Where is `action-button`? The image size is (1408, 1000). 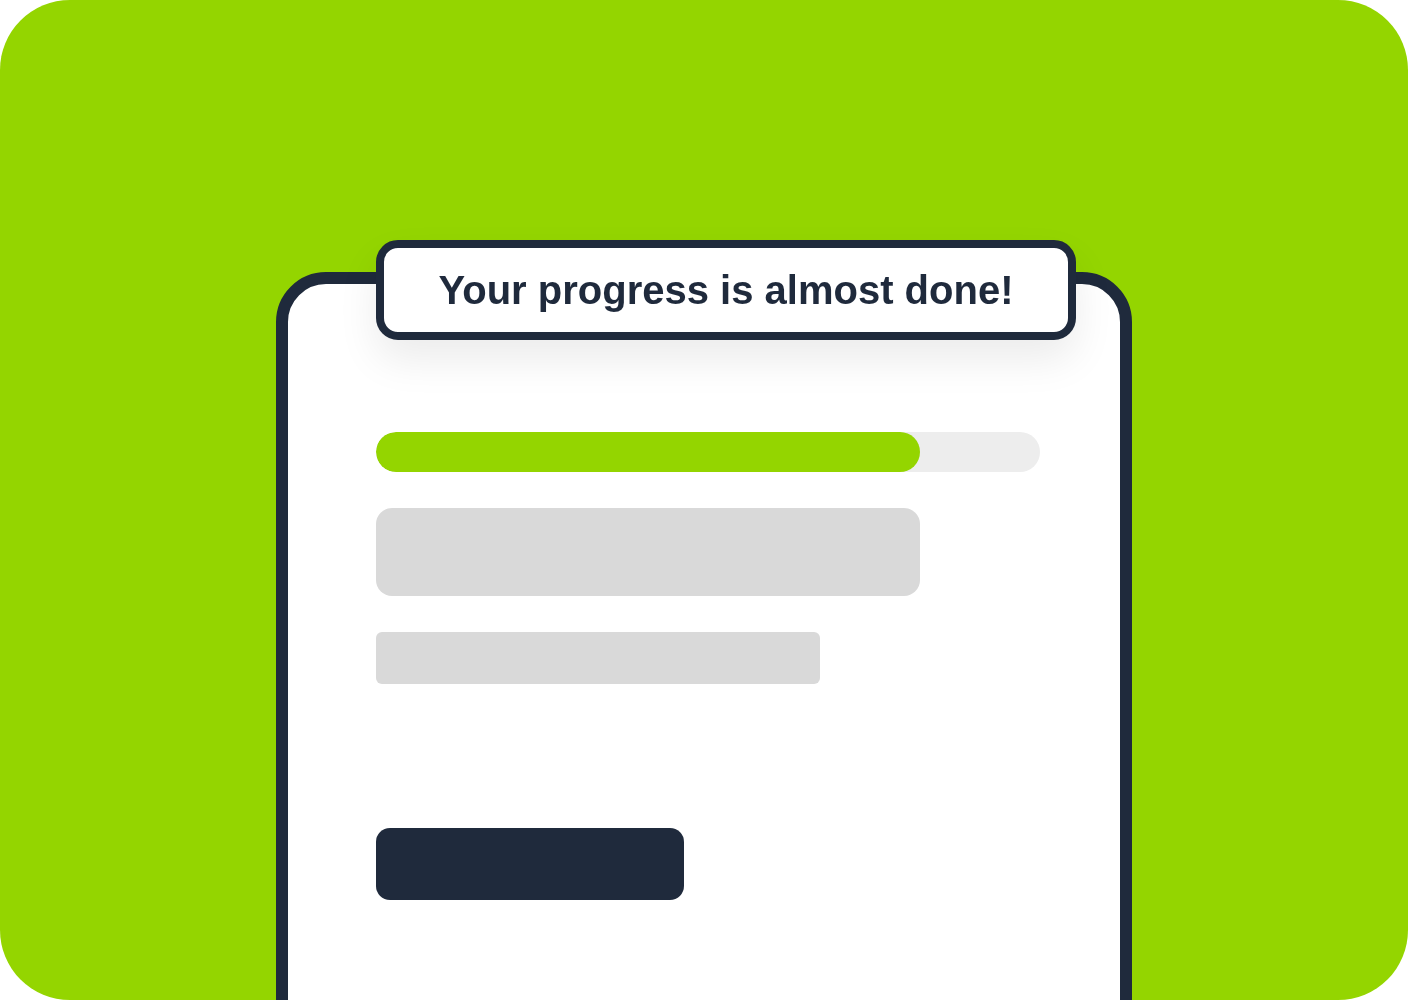
action-button is located at coordinates (530, 864).